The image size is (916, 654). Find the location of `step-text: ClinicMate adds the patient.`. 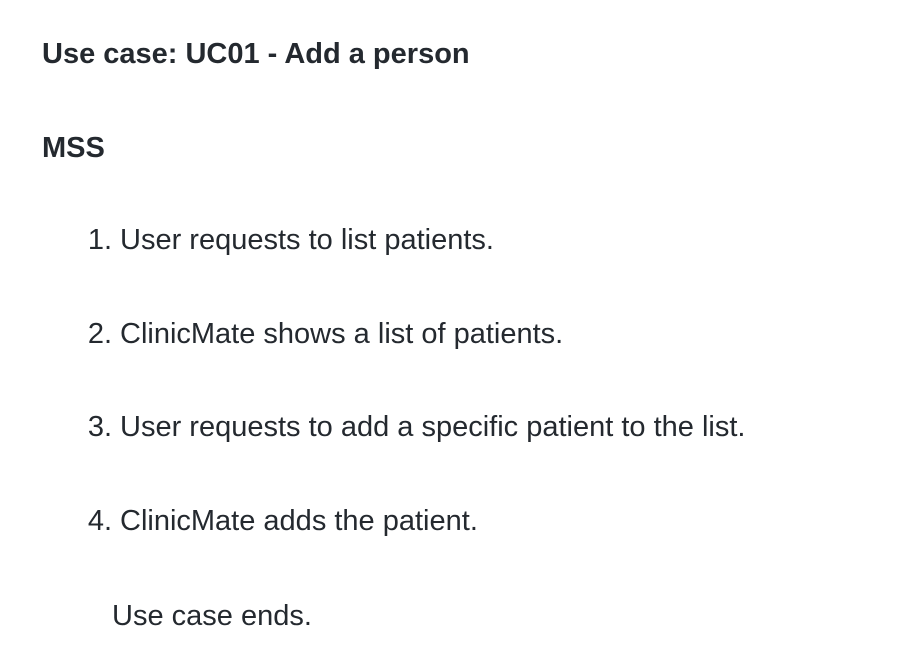

step-text: ClinicMate adds the patient. is located at coordinates (299, 521).